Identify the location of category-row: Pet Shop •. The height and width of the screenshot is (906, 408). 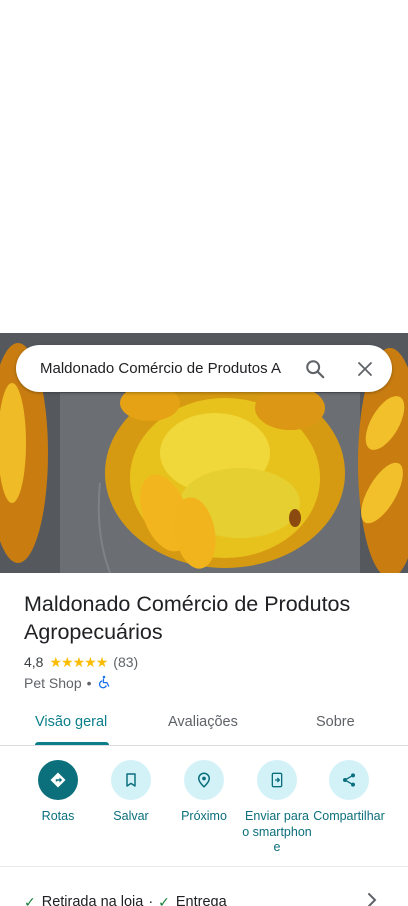
(67, 683).